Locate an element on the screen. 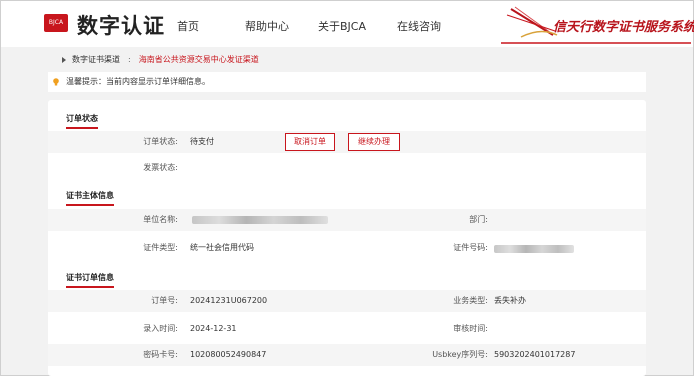 This screenshot has width=694, height=376. row-unit: 单位名称: 部门: is located at coordinates (347, 220).